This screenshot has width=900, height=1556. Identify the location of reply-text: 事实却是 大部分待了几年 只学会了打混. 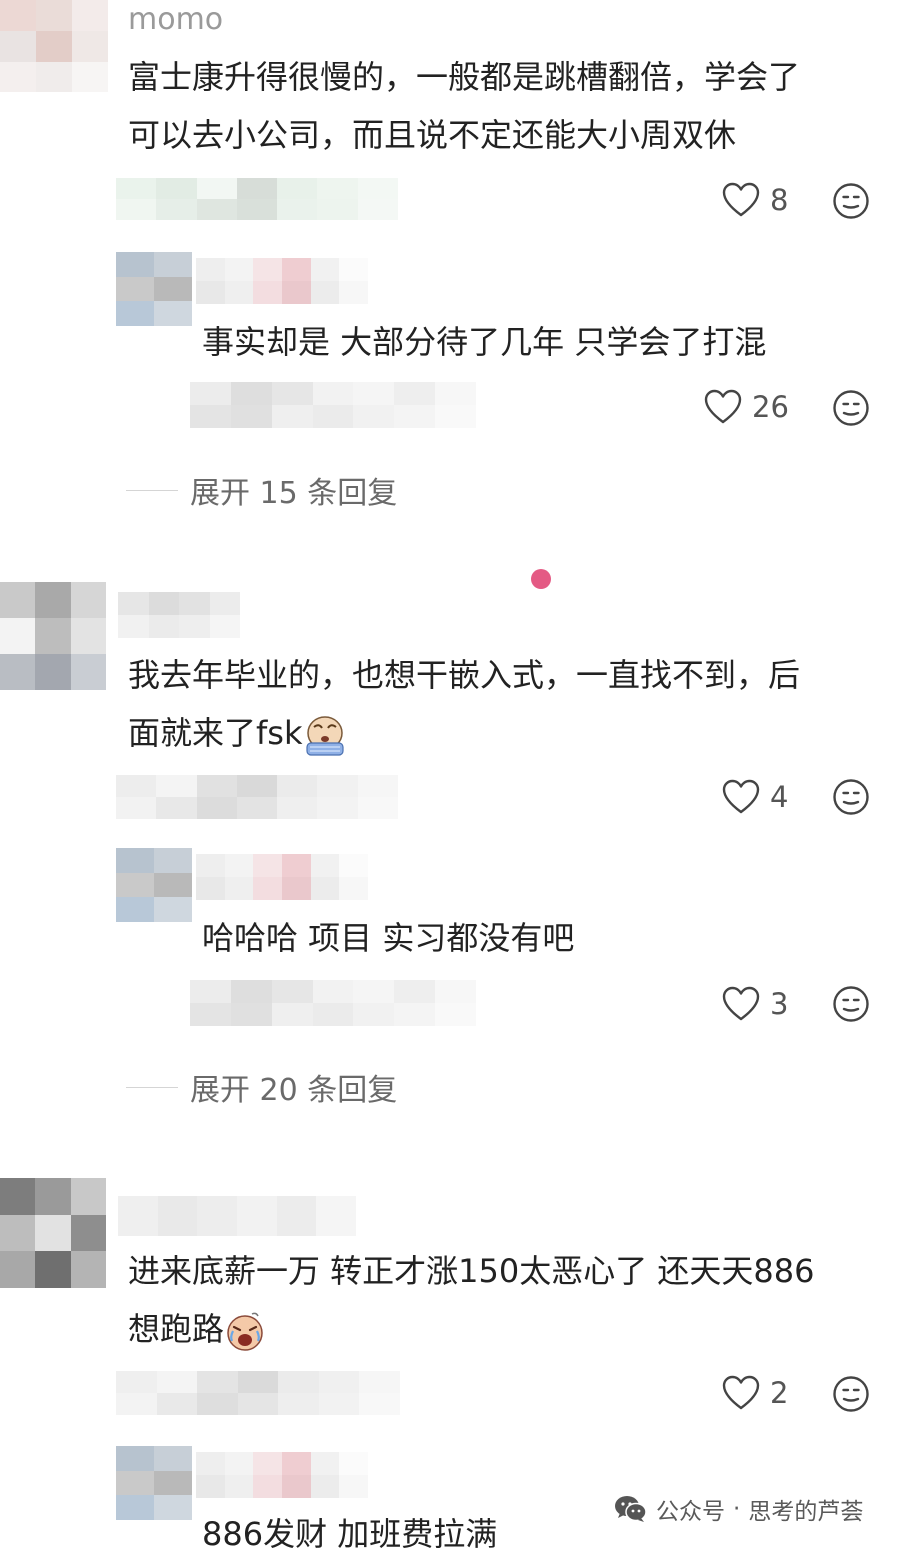
(484, 342).